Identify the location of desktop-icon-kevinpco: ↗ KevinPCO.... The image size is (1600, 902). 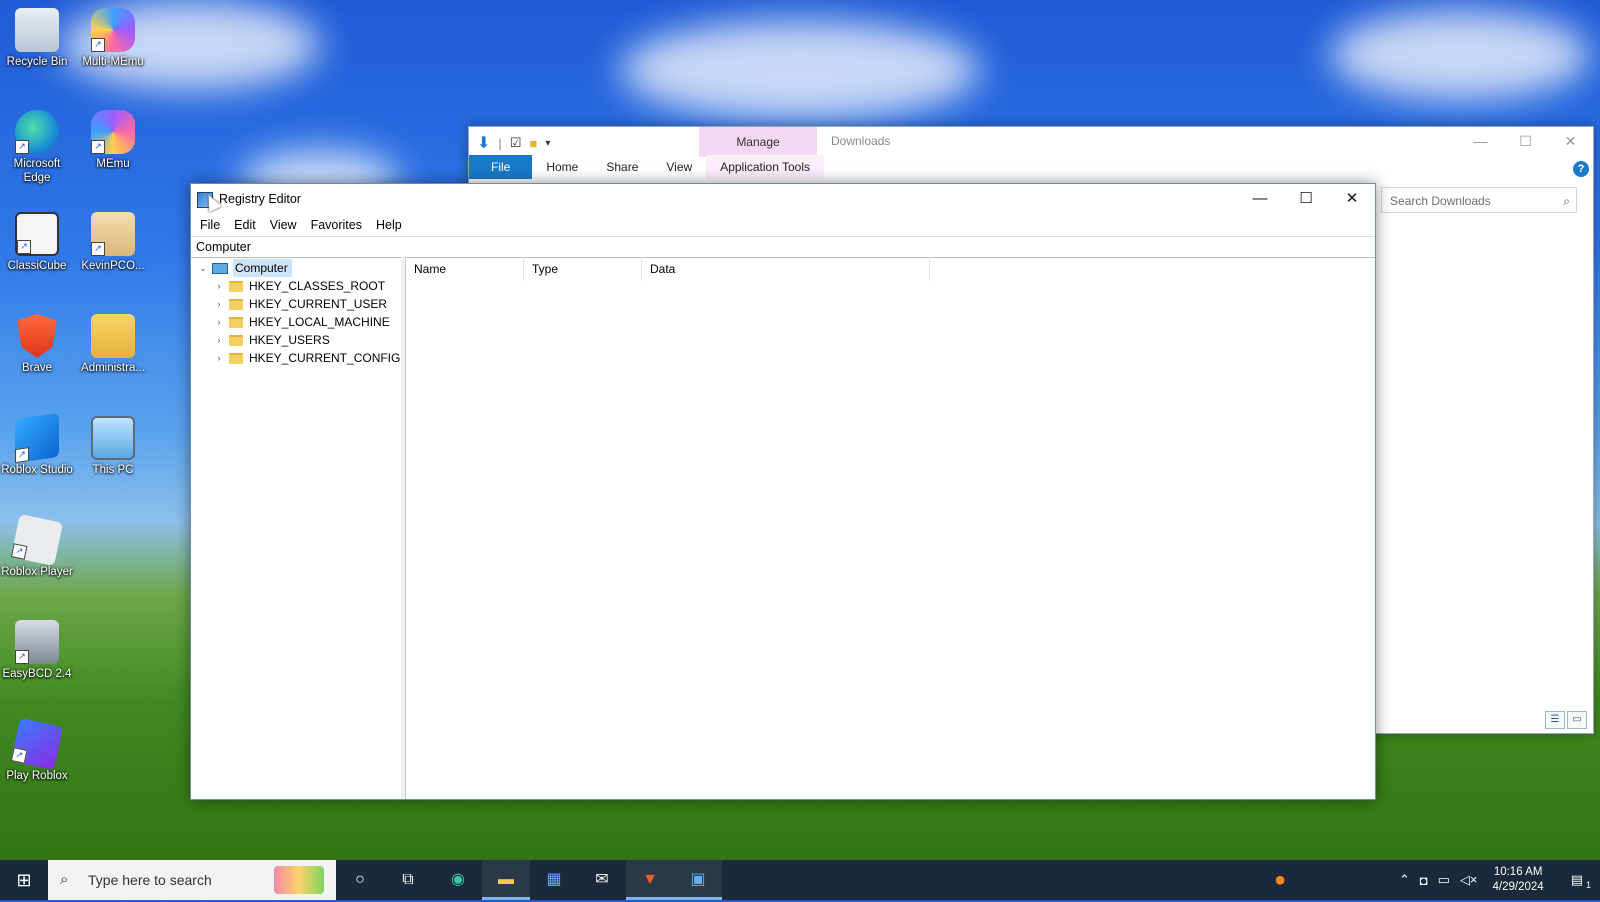
(113, 242).